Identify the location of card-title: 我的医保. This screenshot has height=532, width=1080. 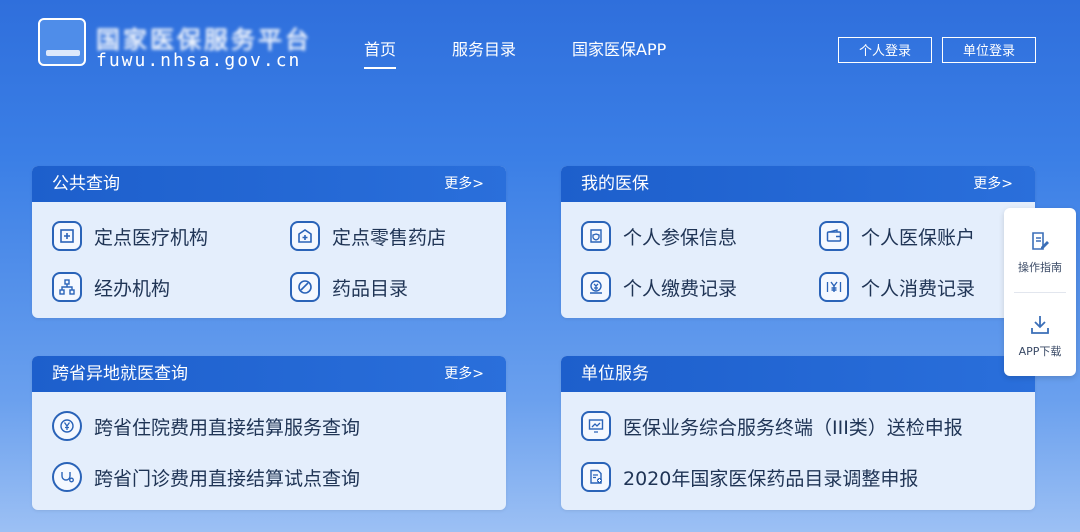
(615, 184).